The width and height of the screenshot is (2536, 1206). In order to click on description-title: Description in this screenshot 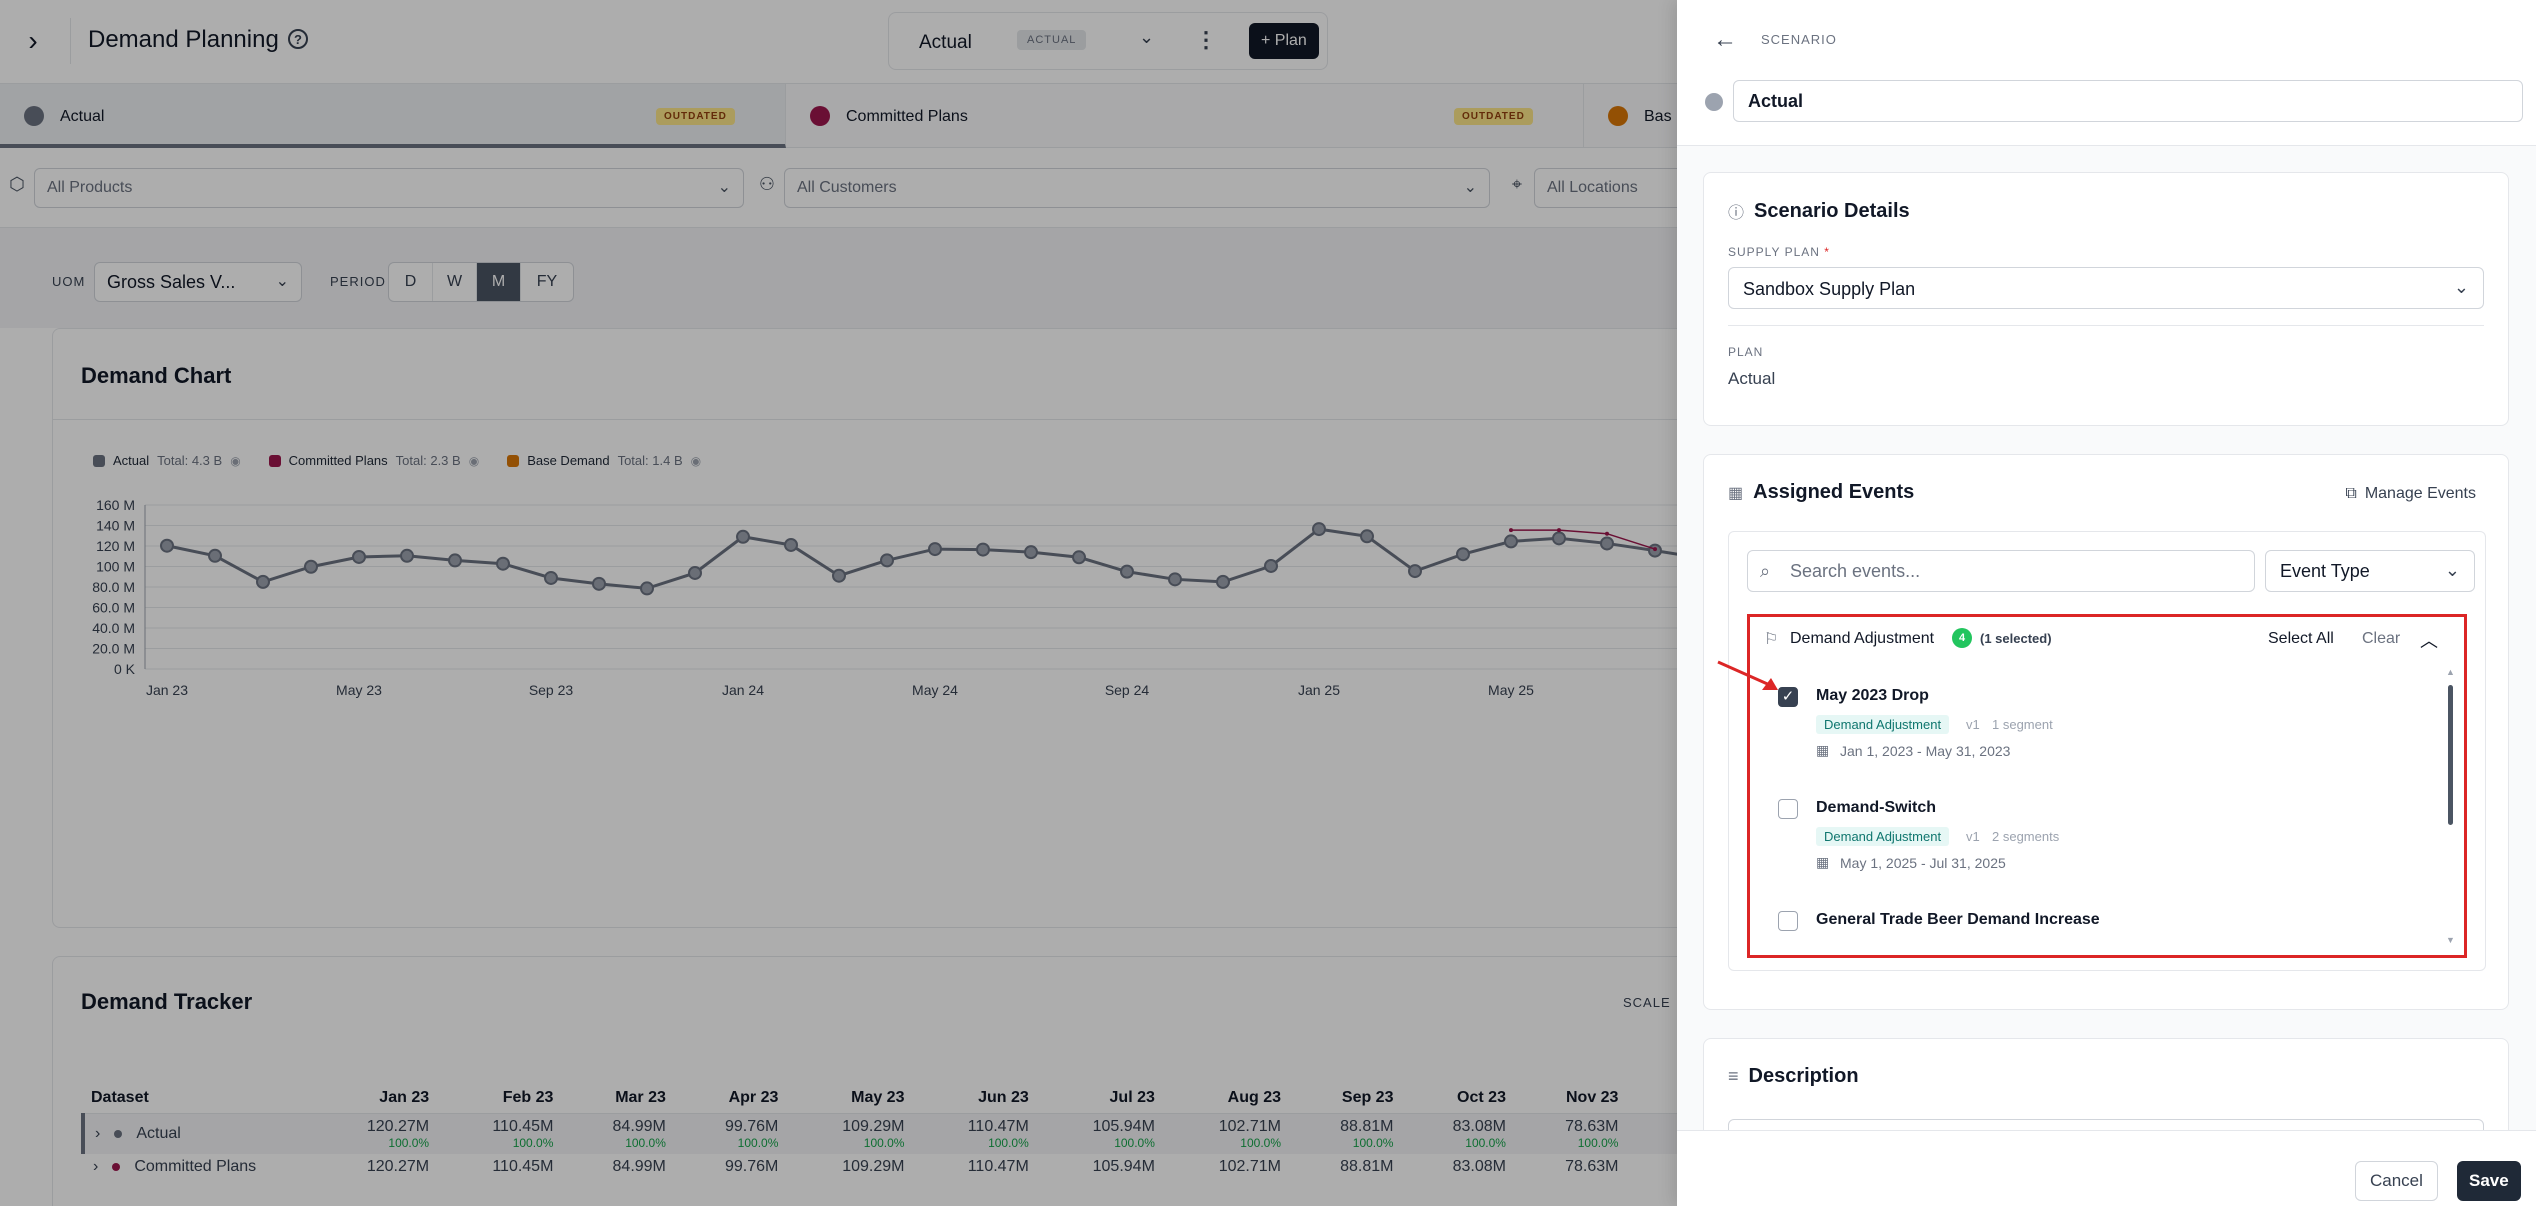, I will do `click(1803, 1076)`.